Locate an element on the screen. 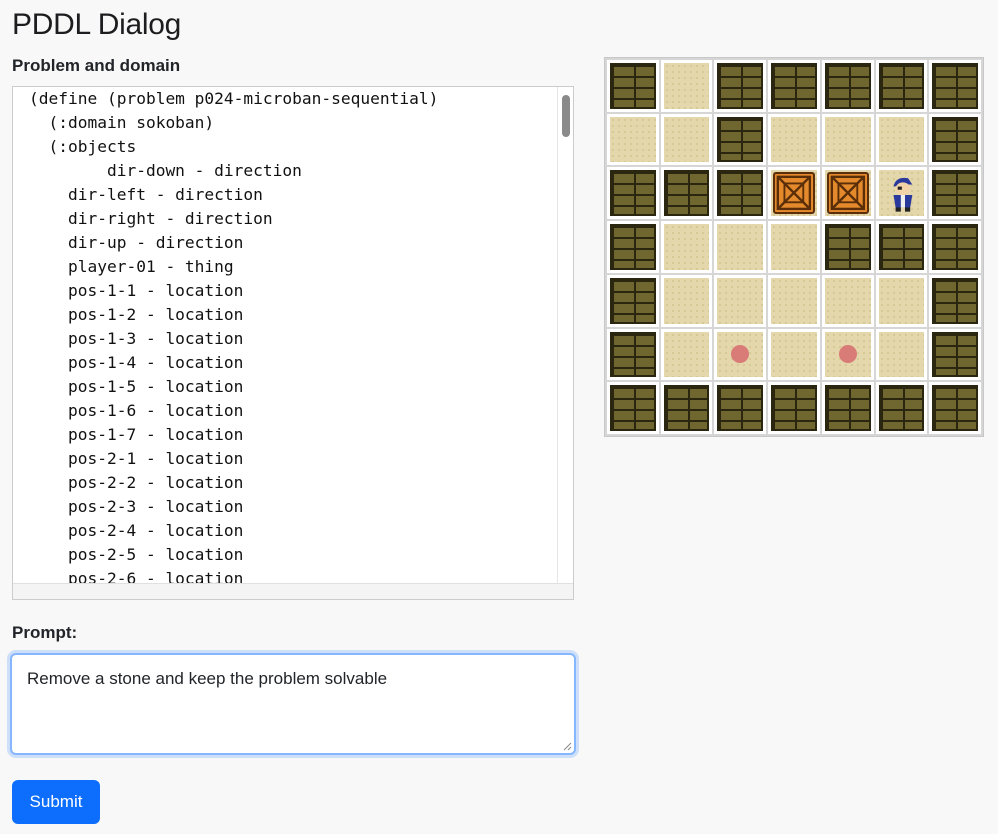 The image size is (998, 834). code-line: pos-1-7 - location is located at coordinates (136, 434).